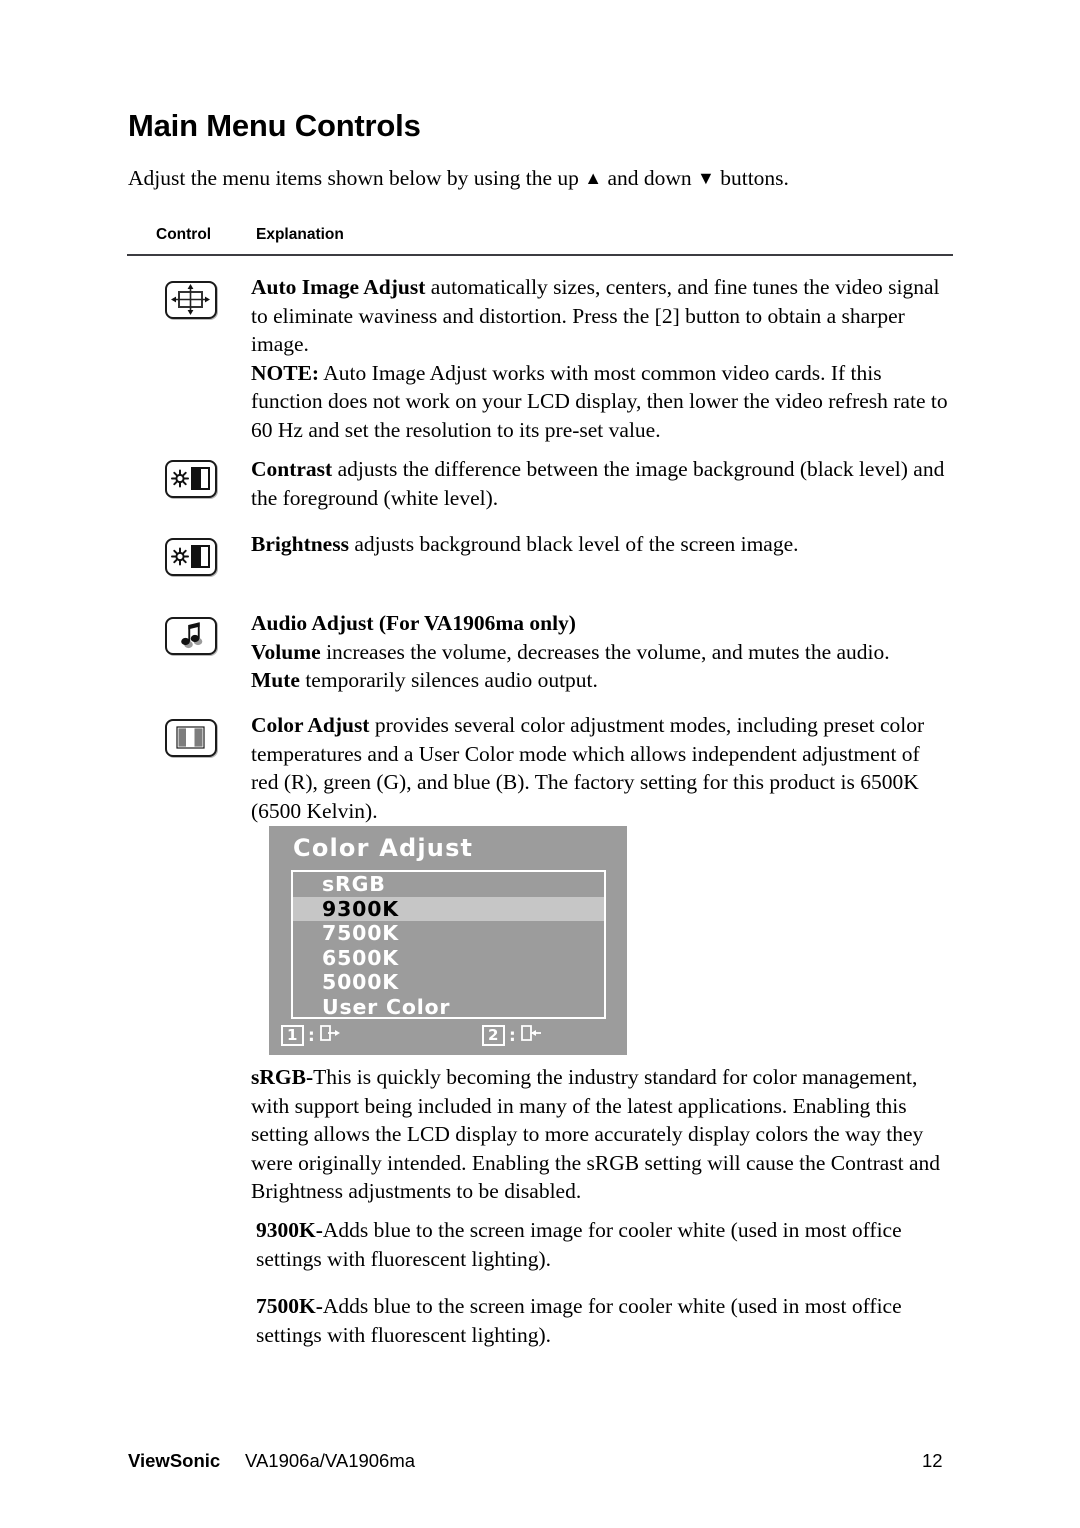 The height and width of the screenshot is (1528, 1080). I want to click on down-triangle-icon: ▼, so click(706, 178).